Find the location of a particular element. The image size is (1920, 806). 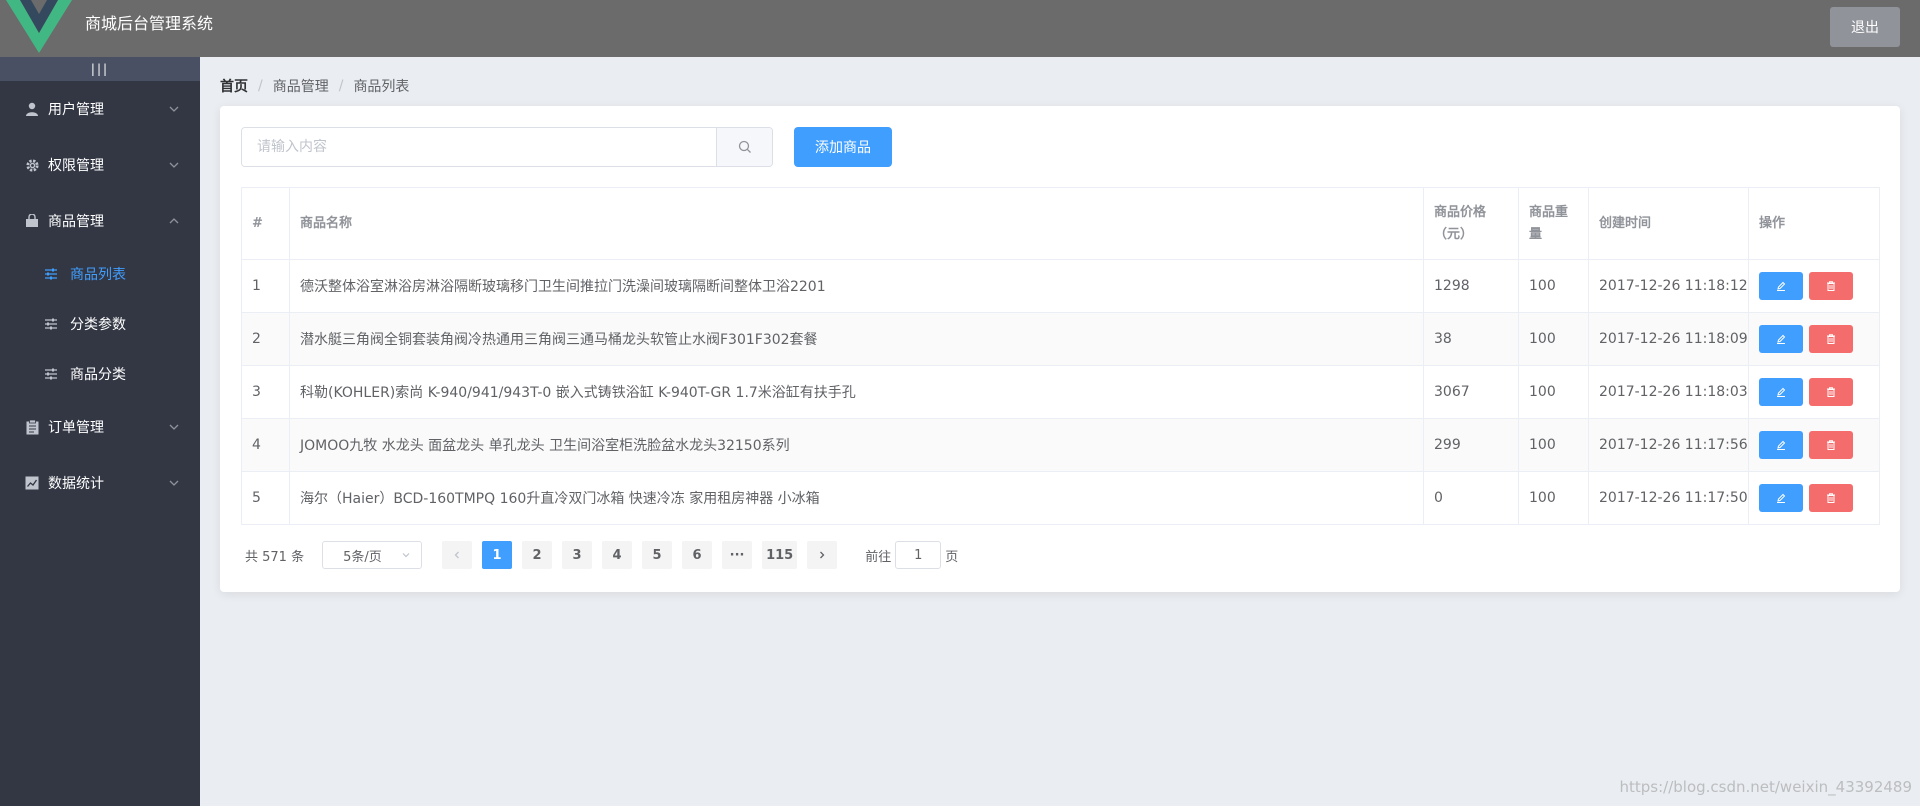

more-pages-button: ··· is located at coordinates (737, 555).